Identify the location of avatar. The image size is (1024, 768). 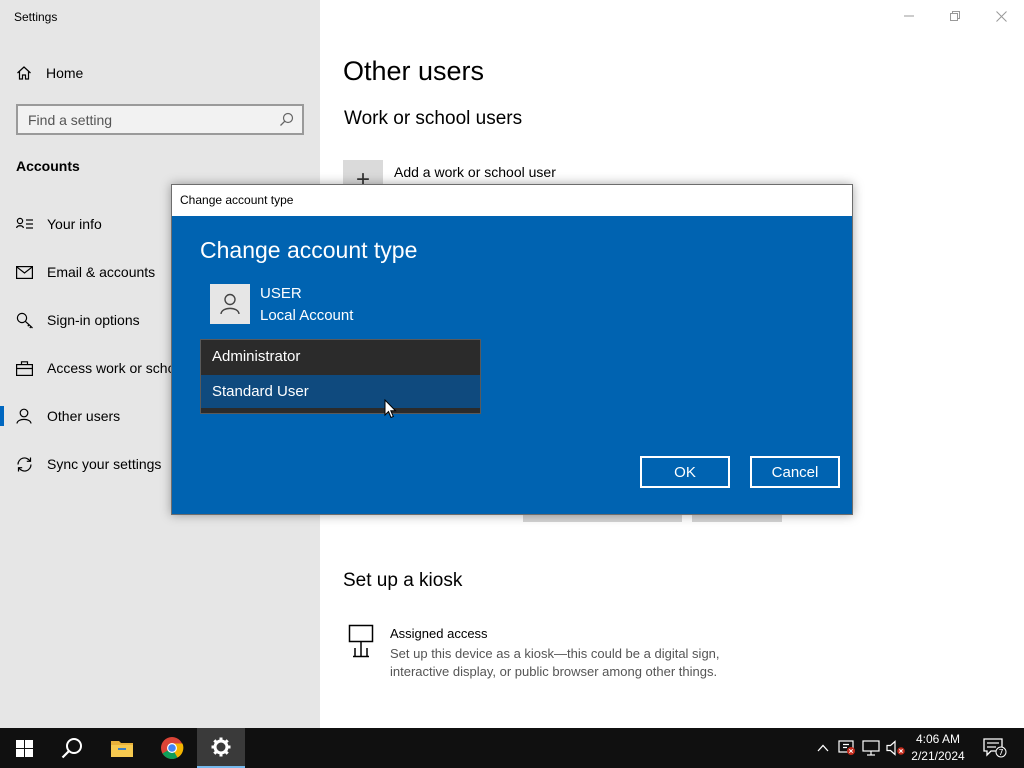
(230, 304).